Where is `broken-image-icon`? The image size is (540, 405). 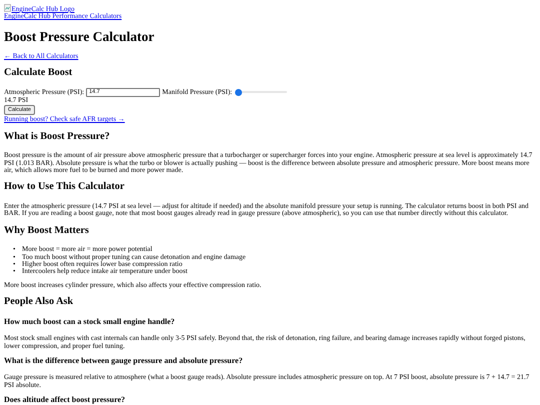
broken-image-icon is located at coordinates (7, 8).